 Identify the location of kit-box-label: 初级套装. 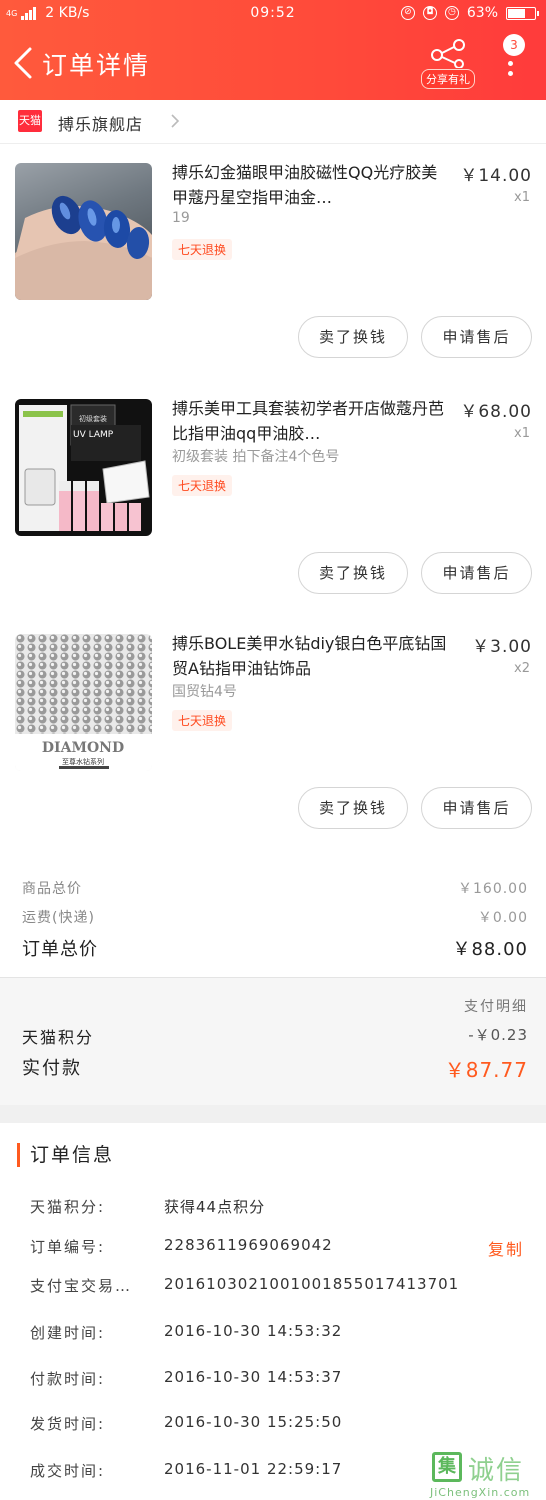
(93, 418).